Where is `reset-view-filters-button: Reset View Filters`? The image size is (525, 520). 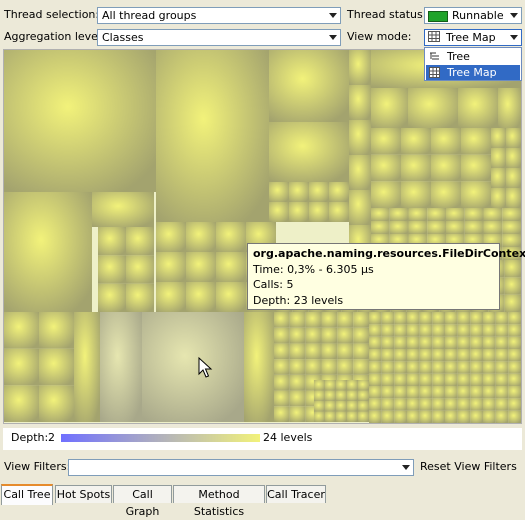 reset-view-filters-button: Reset View Filters is located at coordinates (472, 467).